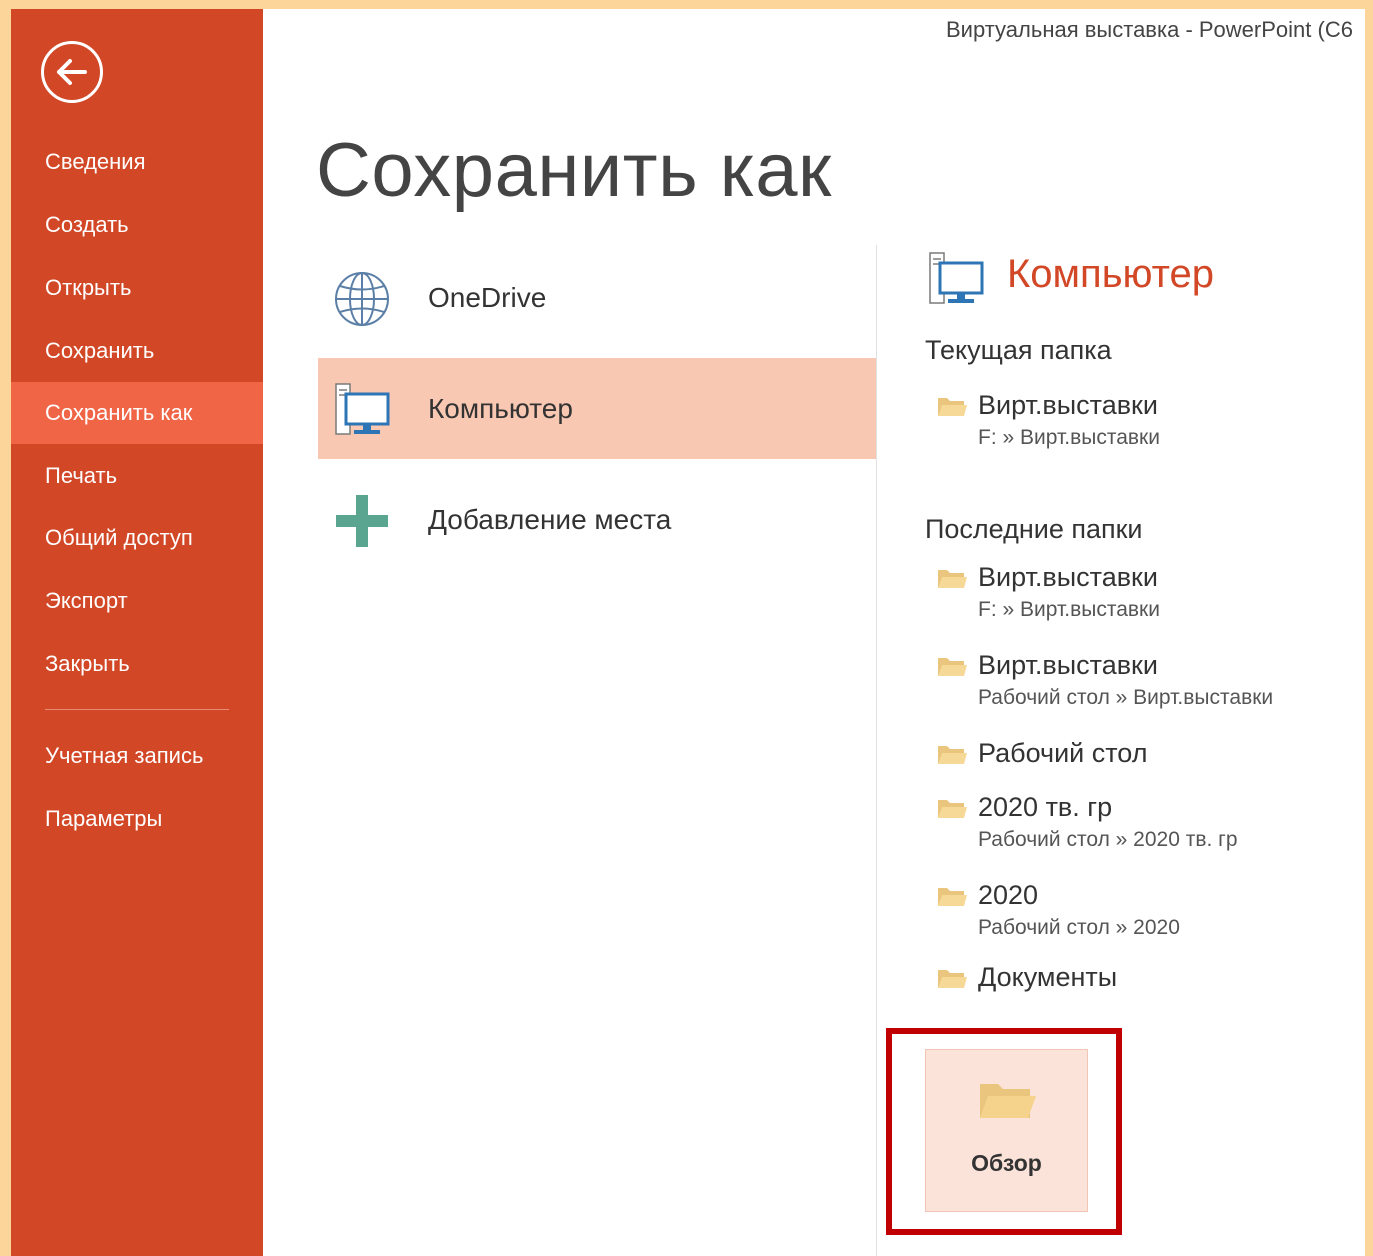  What do you see at coordinates (137, 709) in the screenshot?
I see `nav-separator` at bounding box center [137, 709].